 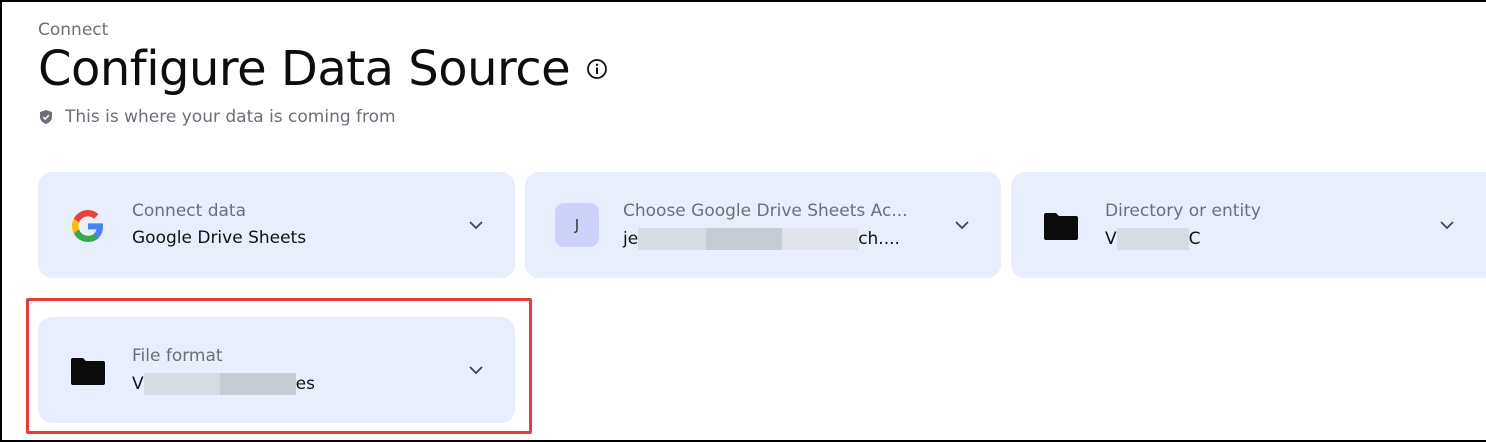 What do you see at coordinates (46, 117) in the screenshot?
I see `shield-check-icon` at bounding box center [46, 117].